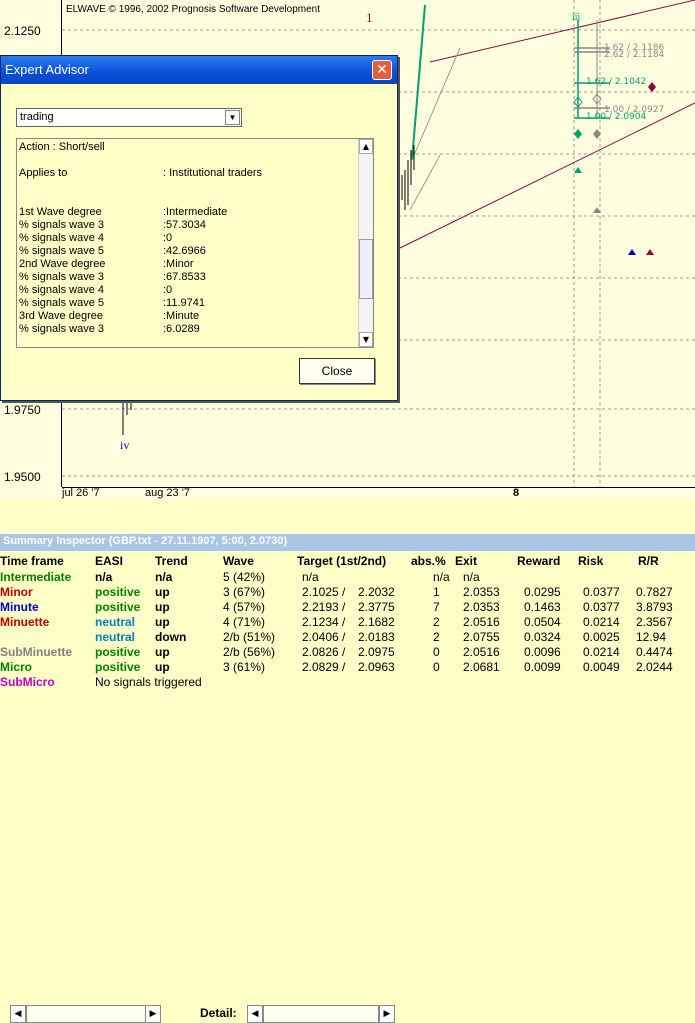 The height and width of the screenshot is (1023, 695). Describe the element at coordinates (376, 592) in the screenshot. I see `cell-t2: 2.2032` at that location.